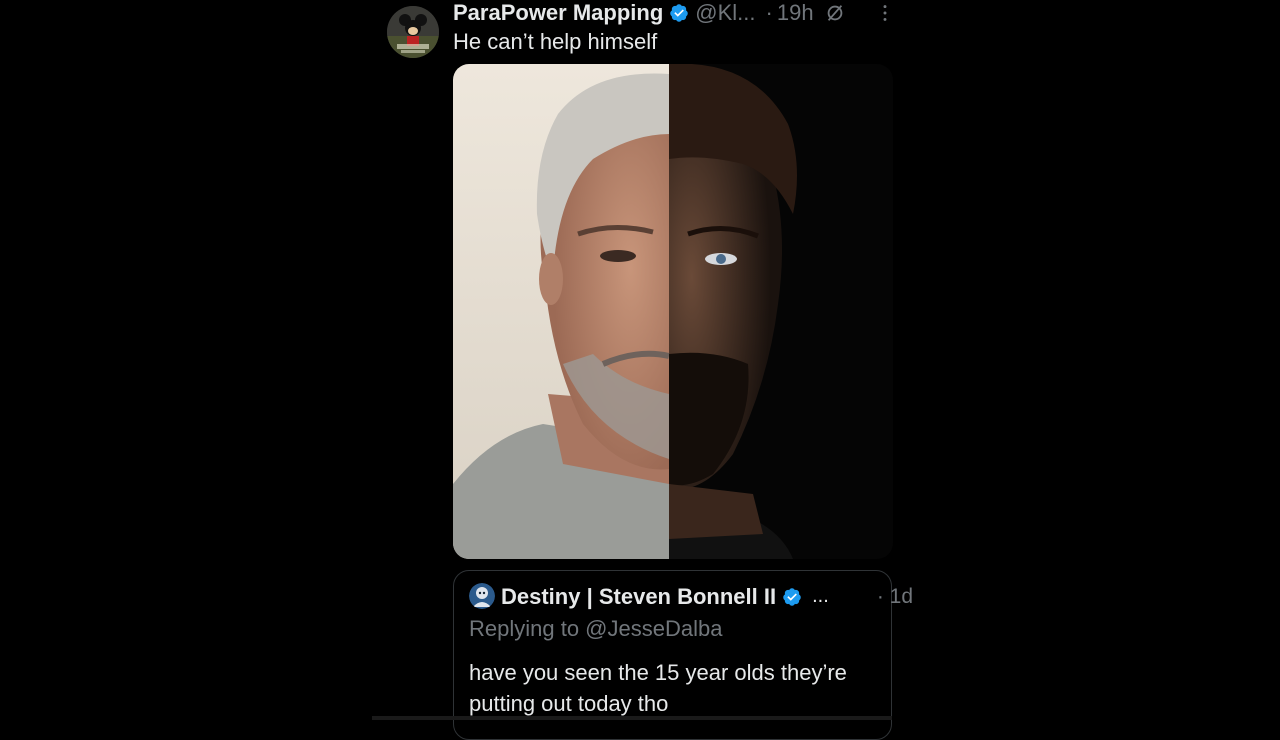  I want to click on destiny-avatar-icon, so click(482, 596).